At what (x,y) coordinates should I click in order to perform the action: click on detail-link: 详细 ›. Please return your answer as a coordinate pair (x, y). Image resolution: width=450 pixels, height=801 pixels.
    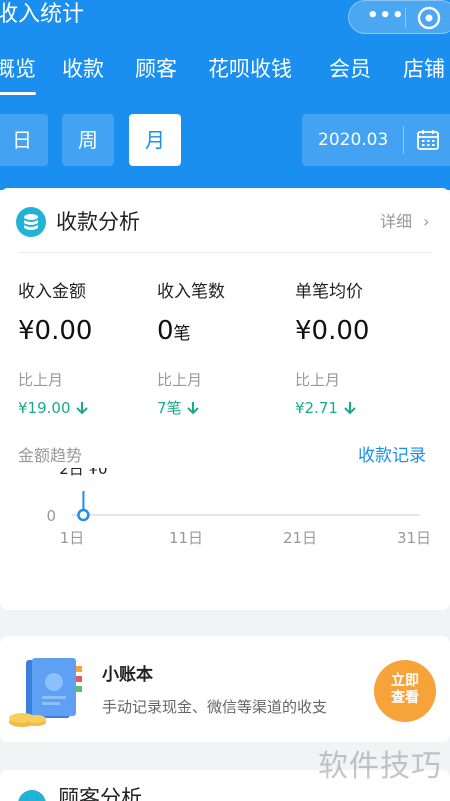
    Looking at the image, I should click on (405, 222).